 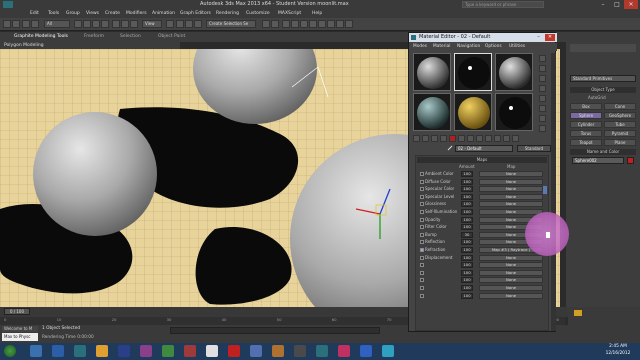 I want to click on menu-help: Help, so click(x=317, y=13).